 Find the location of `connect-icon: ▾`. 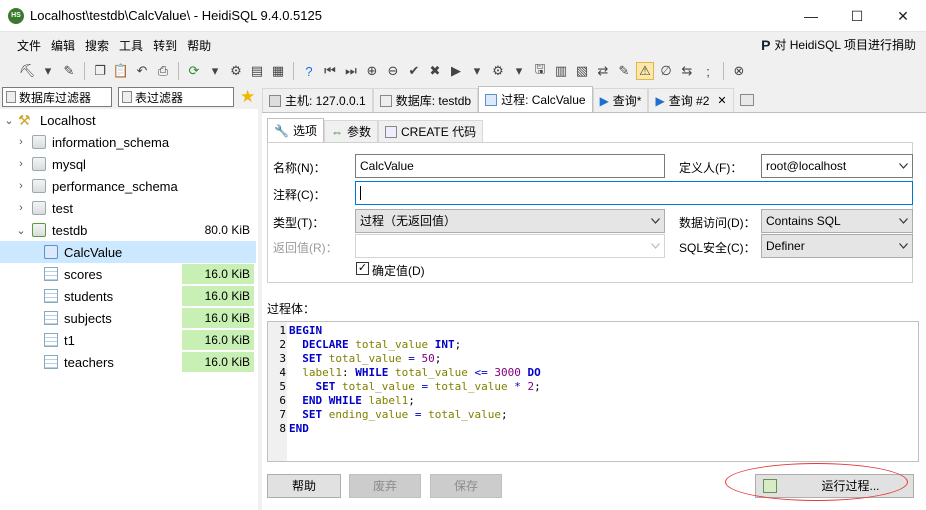

connect-icon: ▾ is located at coordinates (48, 71).